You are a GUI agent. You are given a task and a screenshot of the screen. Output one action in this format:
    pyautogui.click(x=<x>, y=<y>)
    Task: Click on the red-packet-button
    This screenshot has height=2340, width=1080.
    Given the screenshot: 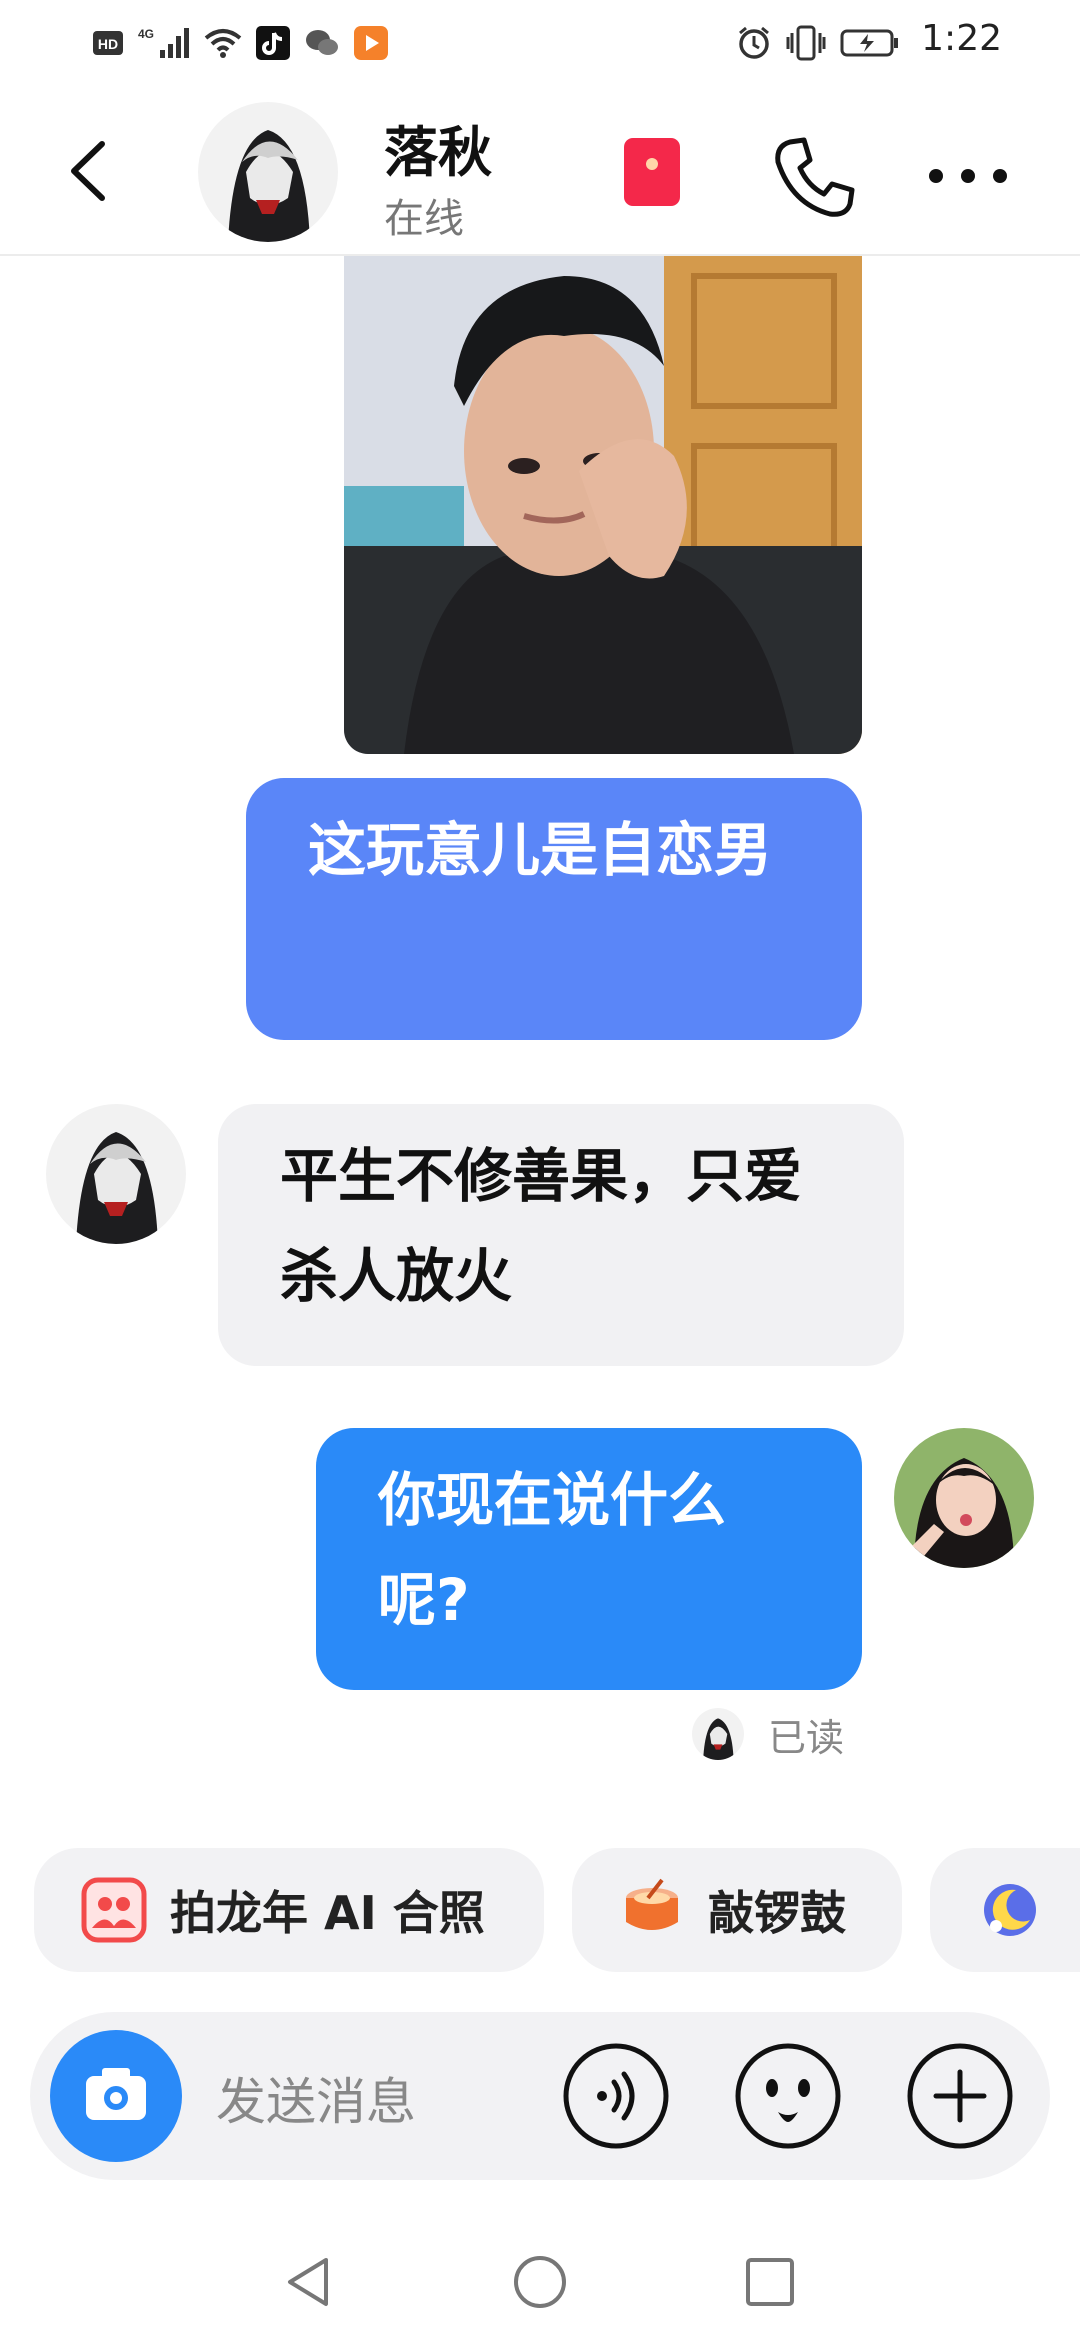 What is the action you would take?
    pyautogui.click(x=652, y=172)
    